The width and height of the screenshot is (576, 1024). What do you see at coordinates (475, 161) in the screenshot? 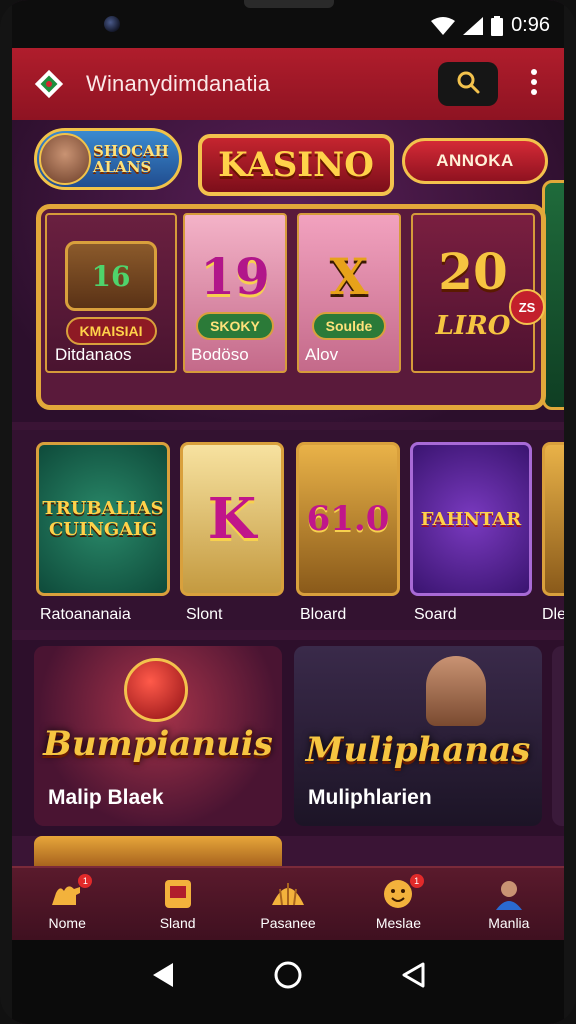
I see `hero-action-button: ANNOKA` at bounding box center [475, 161].